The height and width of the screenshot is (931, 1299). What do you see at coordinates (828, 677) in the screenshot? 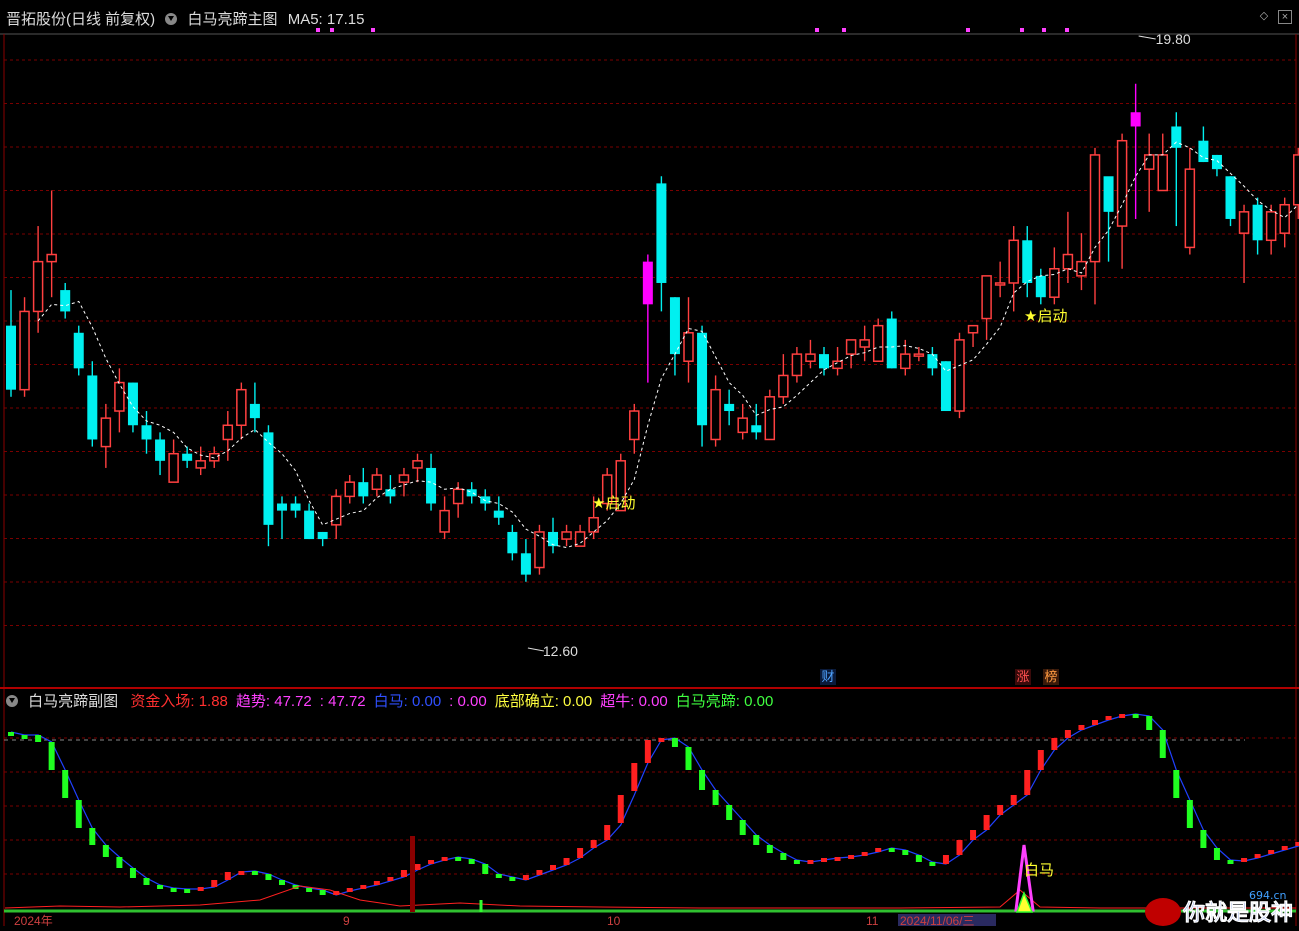
I see `finance-badge: 财` at bounding box center [828, 677].